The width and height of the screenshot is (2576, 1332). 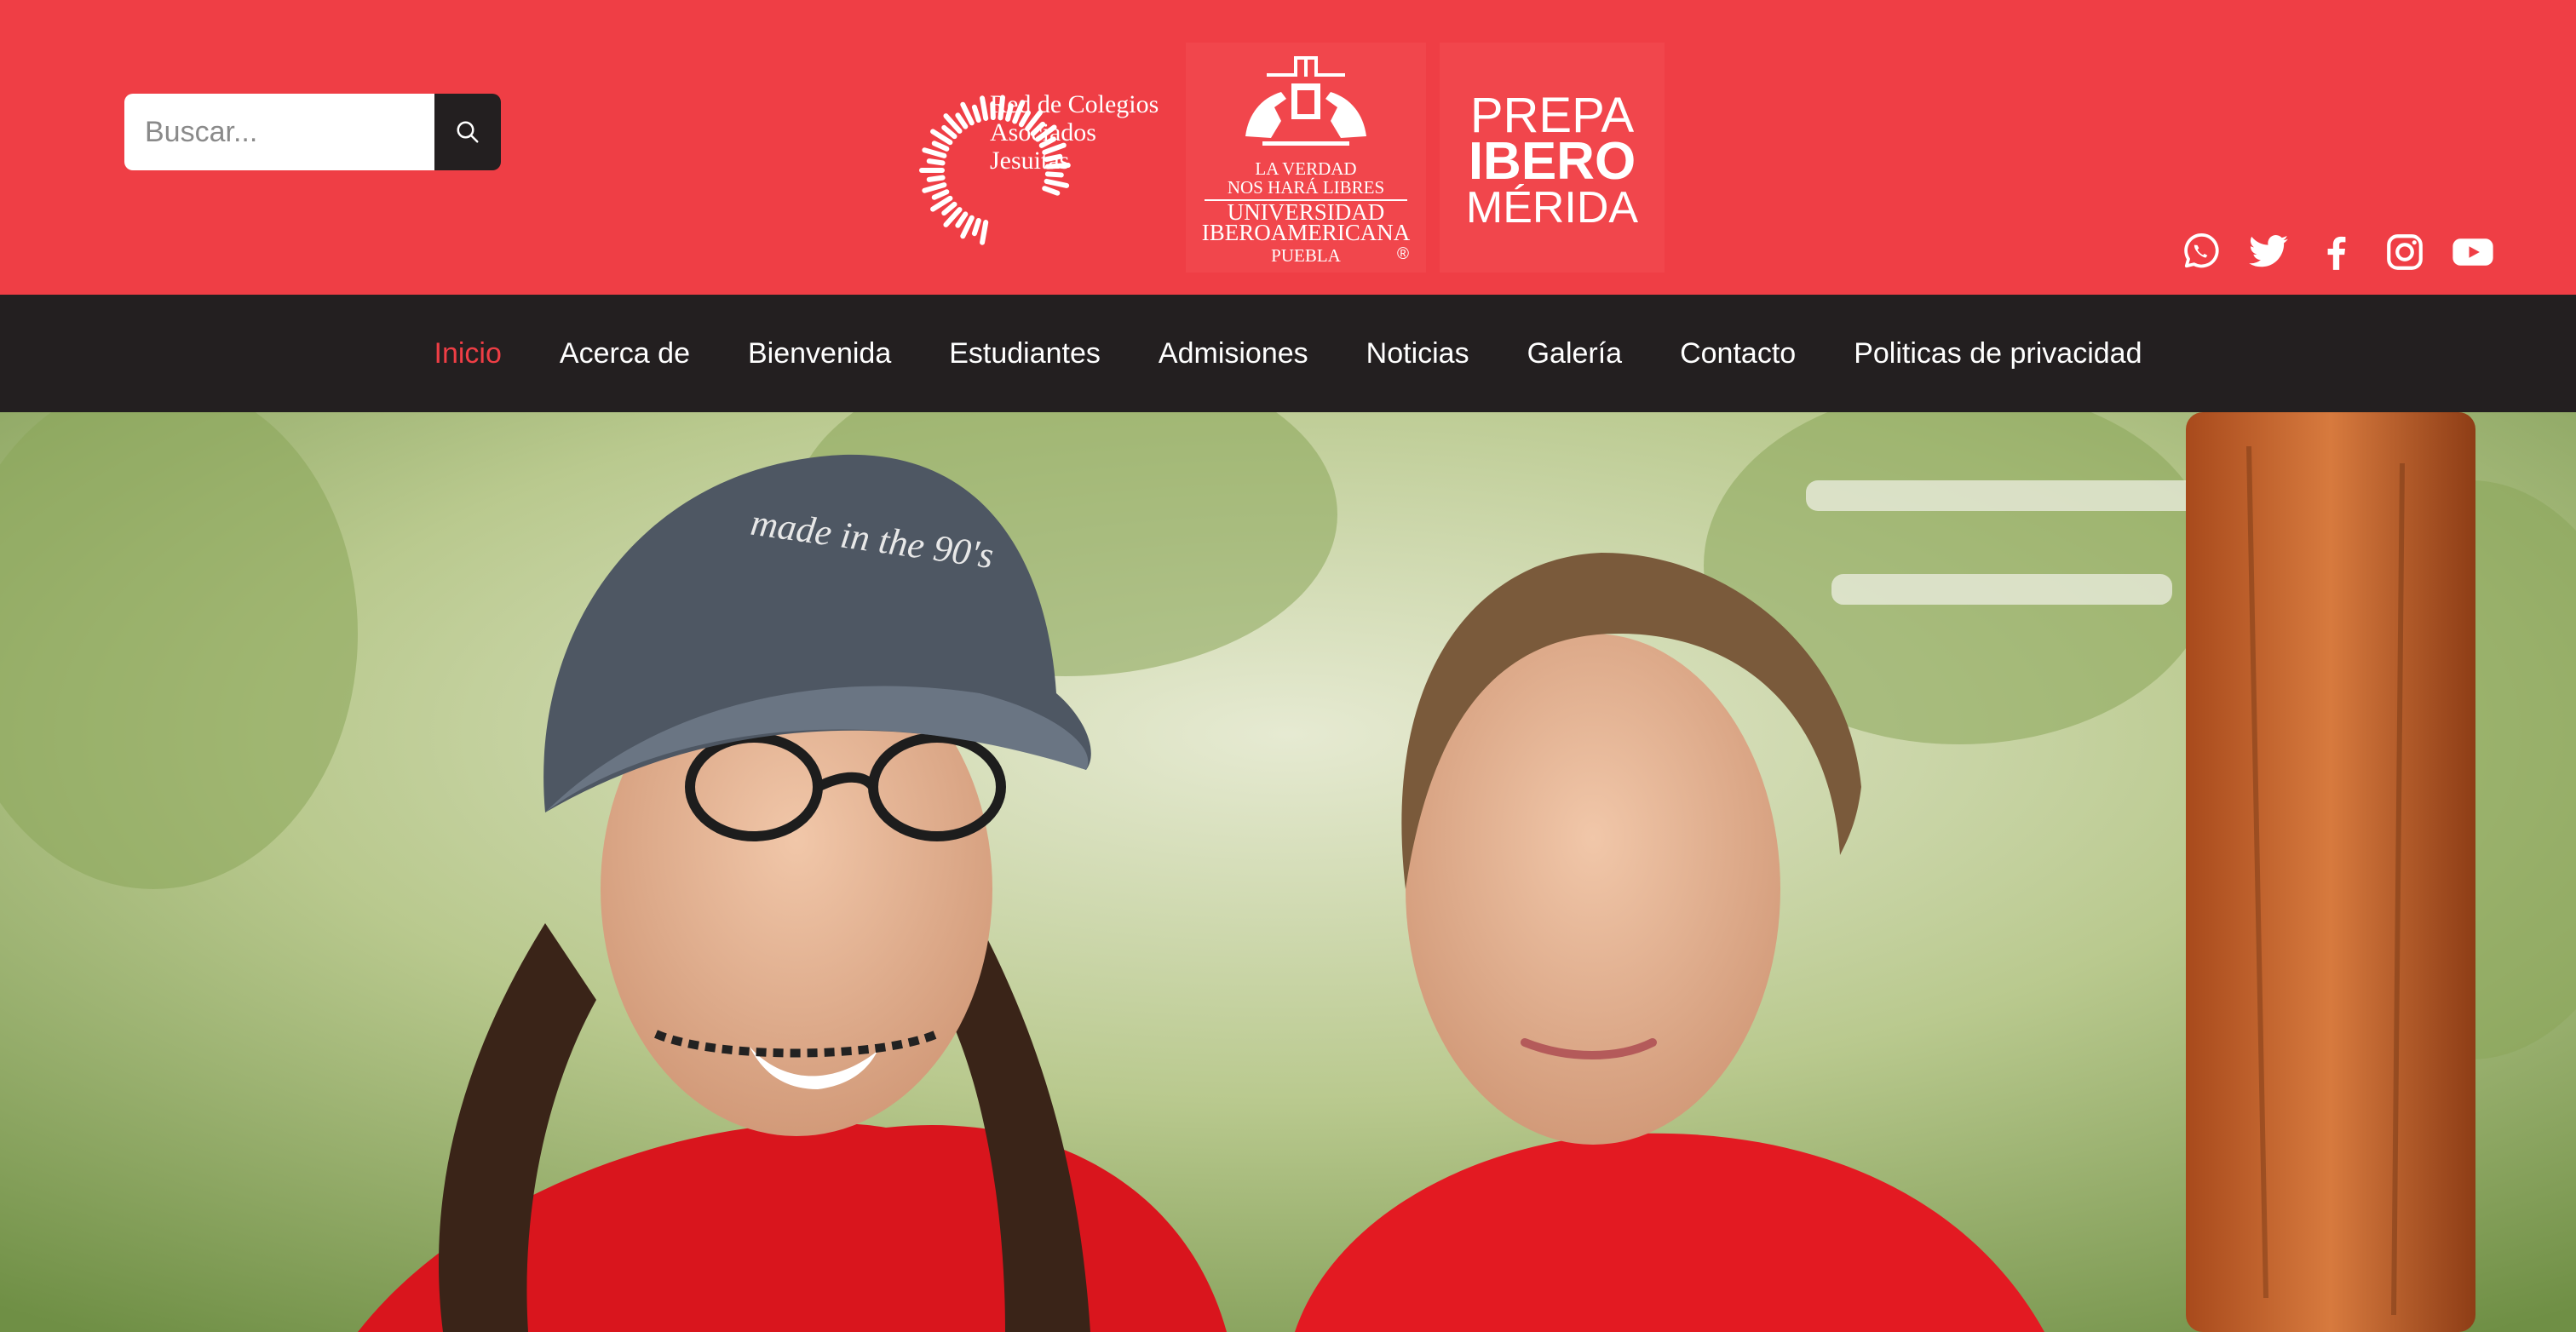 I want to click on youtube-icon, so click(x=2473, y=252).